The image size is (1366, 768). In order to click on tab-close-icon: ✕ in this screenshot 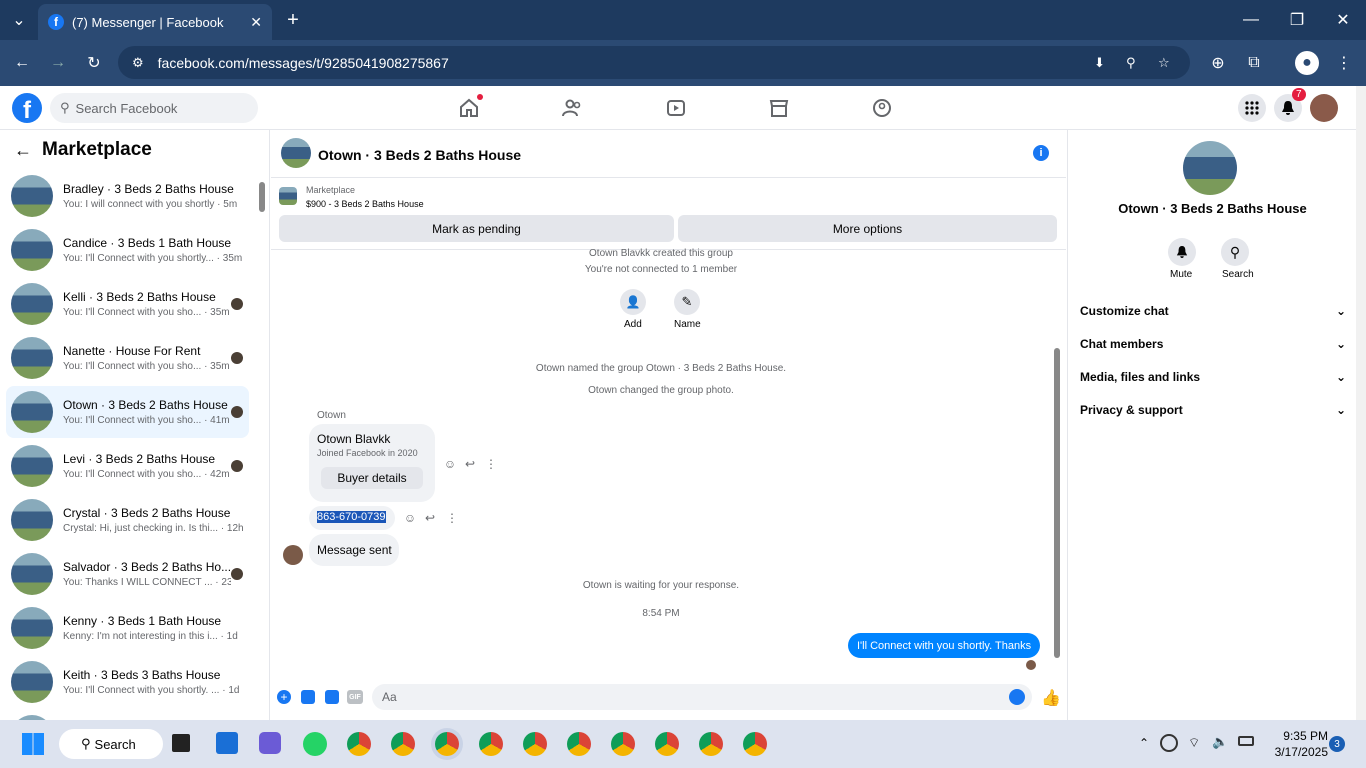, I will do `click(256, 22)`.